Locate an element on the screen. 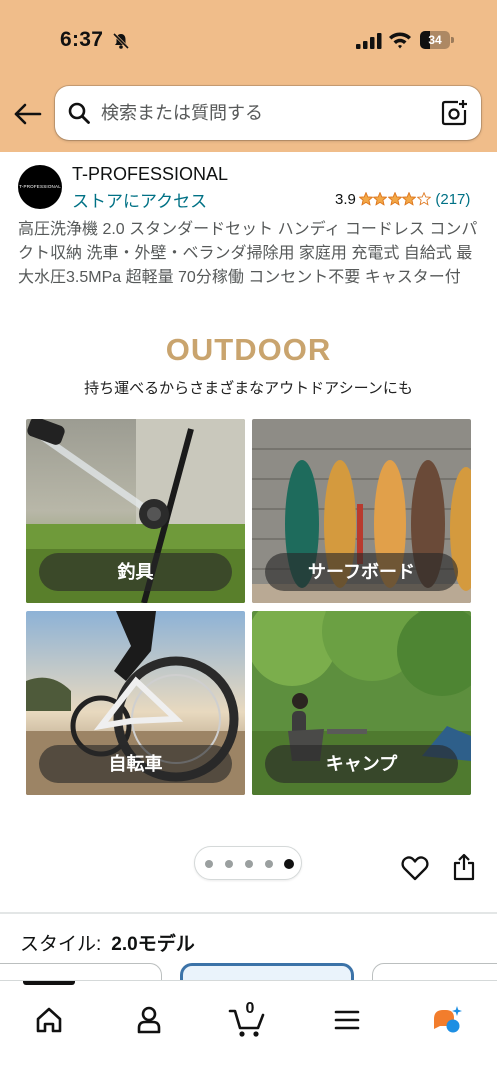 Image resolution: width=497 pixels, height=1080 pixels. style-label: スタイル: is located at coordinates (61, 944).